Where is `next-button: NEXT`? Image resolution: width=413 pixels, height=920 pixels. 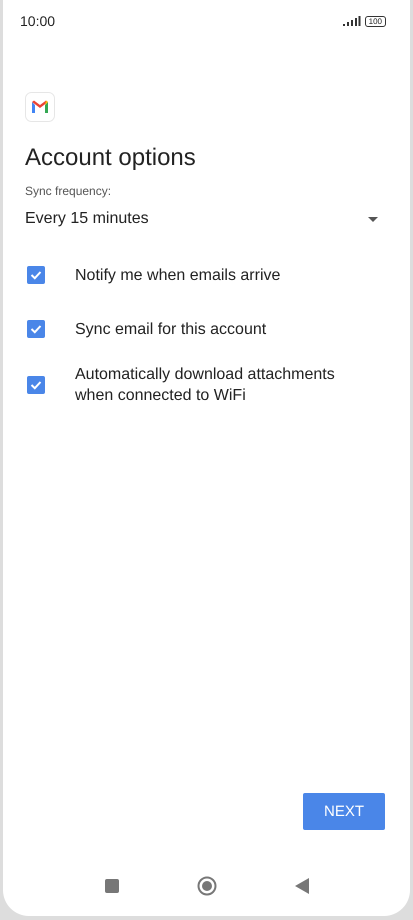
next-button: NEXT is located at coordinates (344, 811).